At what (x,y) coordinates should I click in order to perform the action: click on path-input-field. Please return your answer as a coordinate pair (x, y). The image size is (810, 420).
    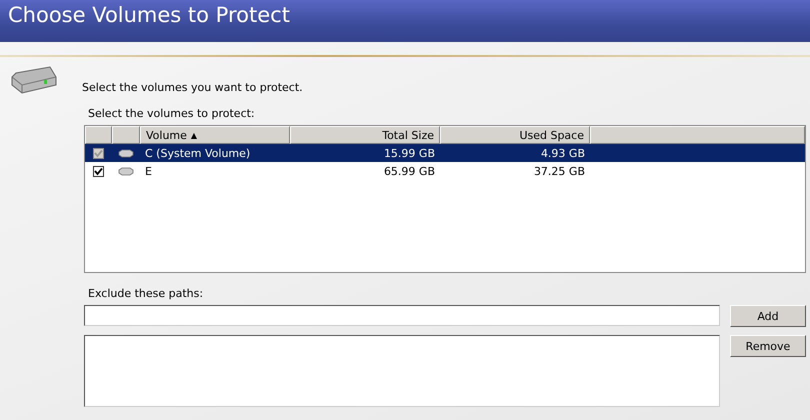
    Looking at the image, I should click on (402, 315).